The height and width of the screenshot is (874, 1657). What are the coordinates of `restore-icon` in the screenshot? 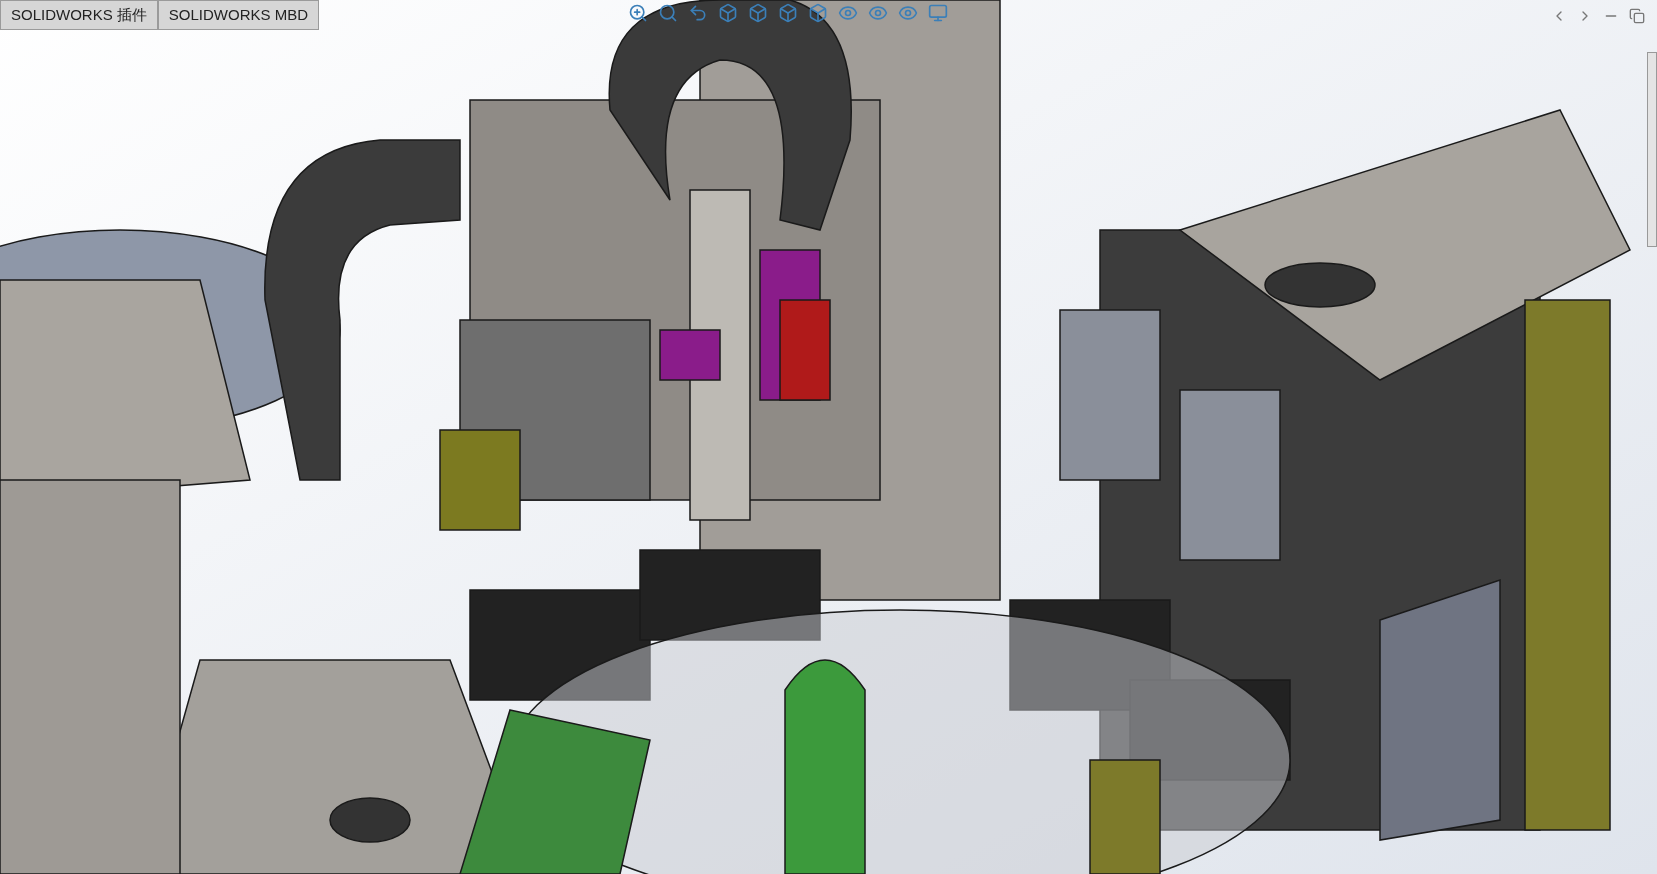 It's located at (1637, 16).